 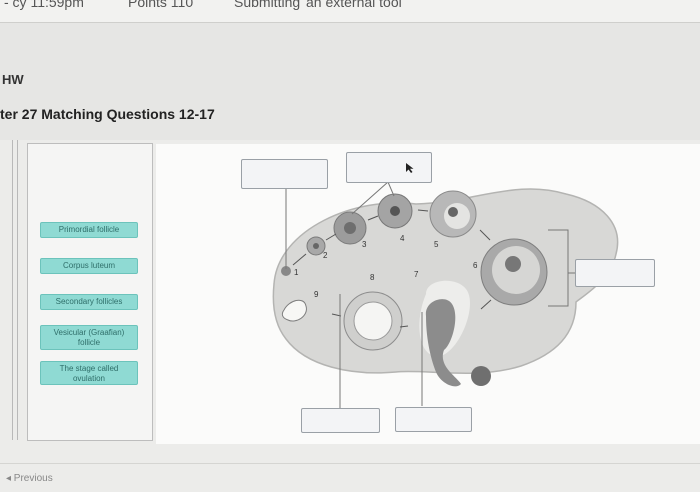 What do you see at coordinates (89, 266) in the screenshot?
I see `label-corpus-luteum: Corpus luteum` at bounding box center [89, 266].